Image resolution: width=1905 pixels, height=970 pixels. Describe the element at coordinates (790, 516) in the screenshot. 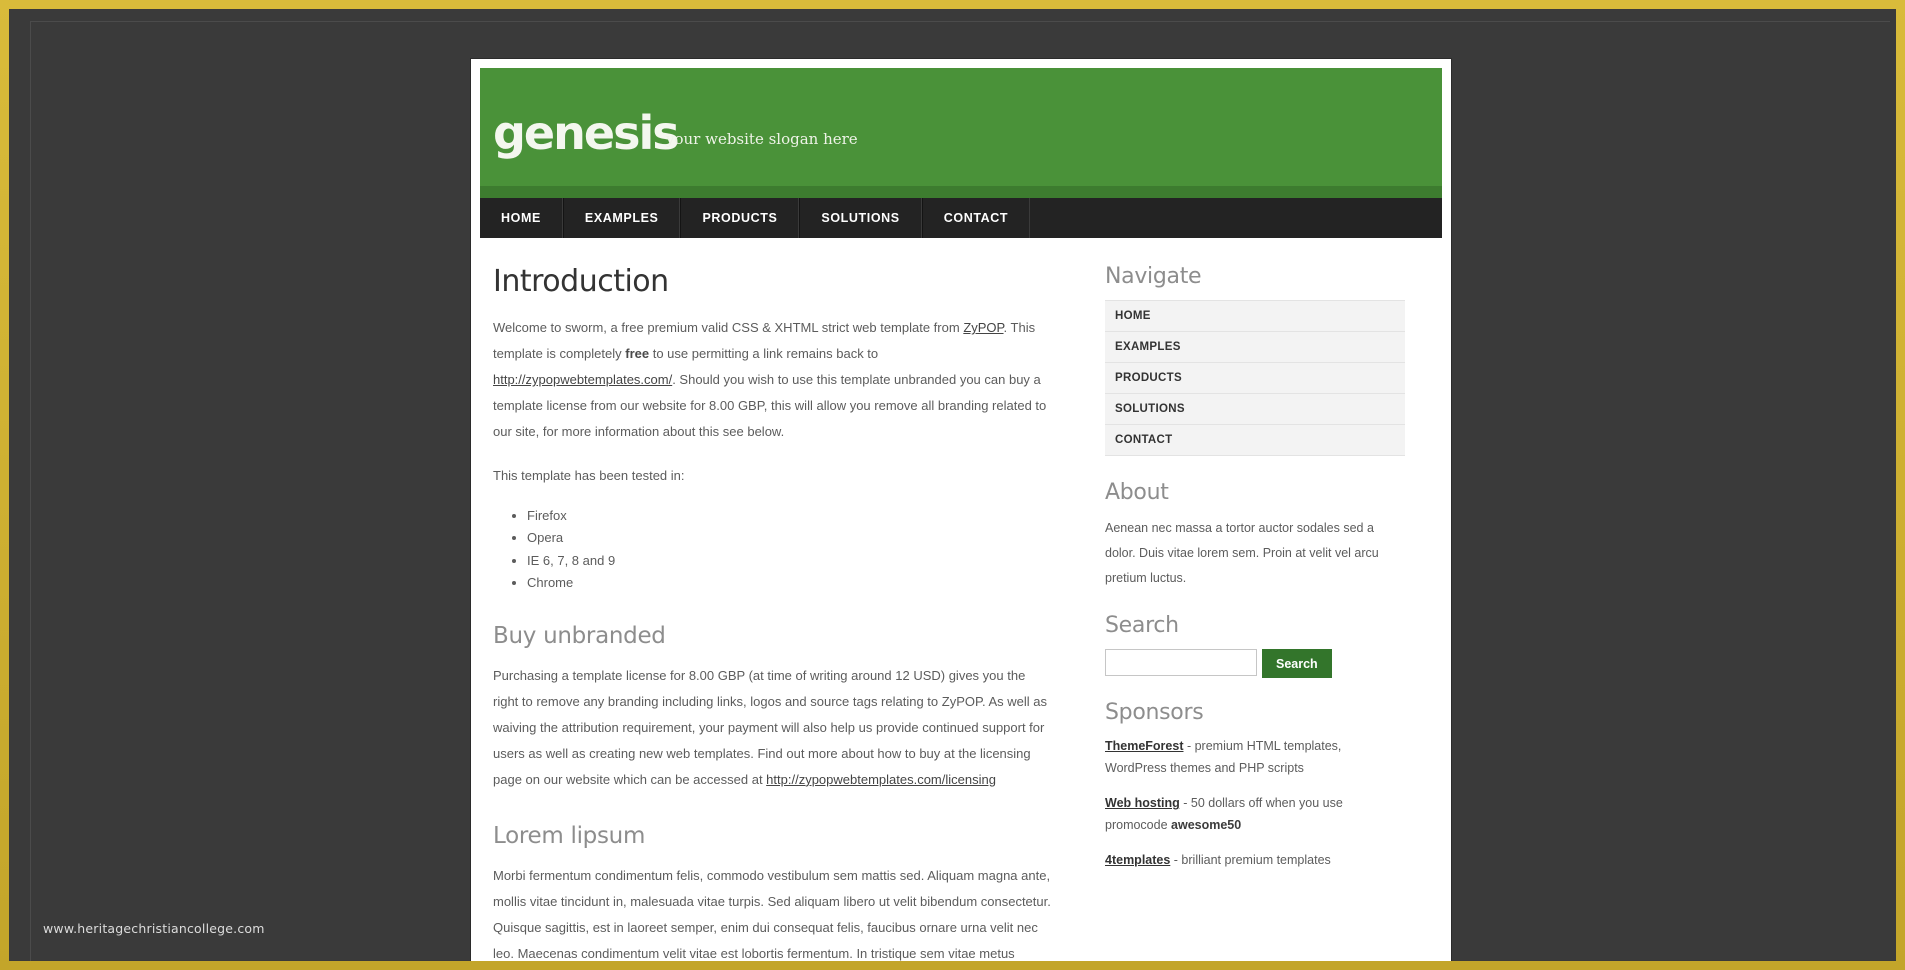

I see `list-item: Firefox` at that location.